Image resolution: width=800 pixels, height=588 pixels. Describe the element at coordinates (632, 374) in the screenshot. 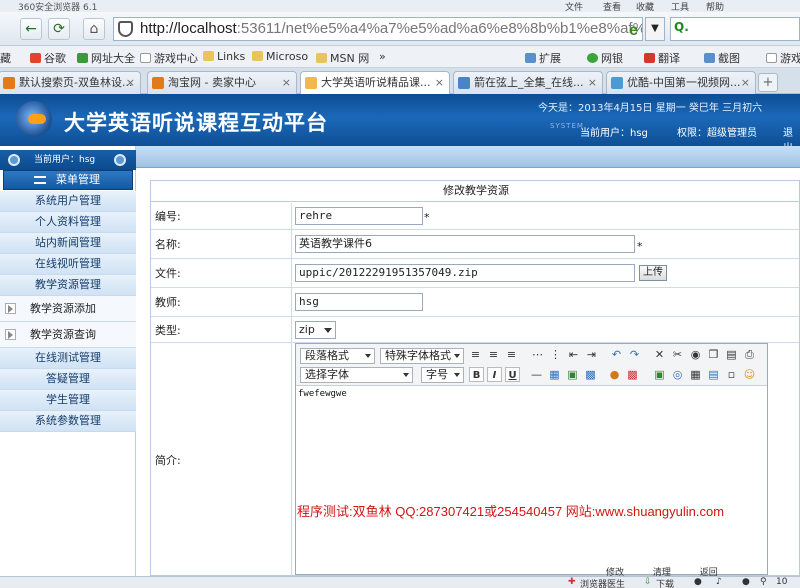

I see `color-picker-icon: ▩` at that location.